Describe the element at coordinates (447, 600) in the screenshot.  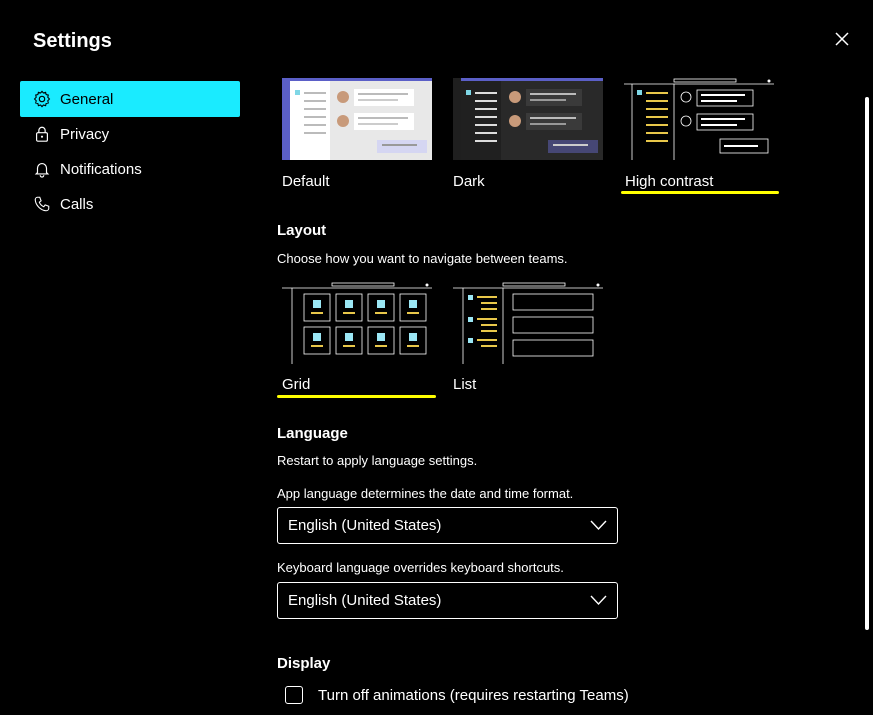
I see `keyboard-language-dropdown: English (United States)` at that location.